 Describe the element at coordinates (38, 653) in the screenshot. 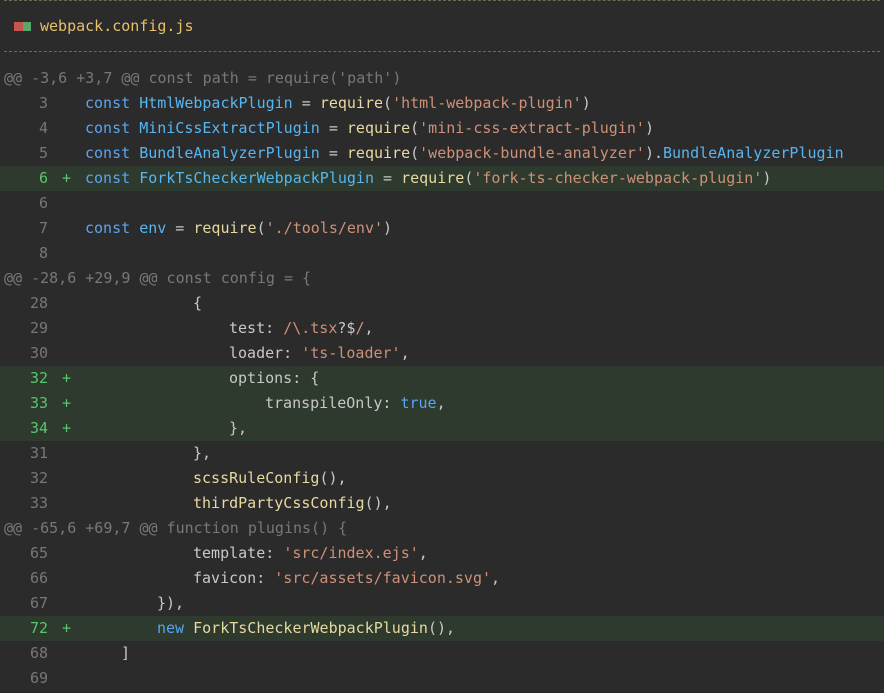

I see `line-number: 68` at that location.